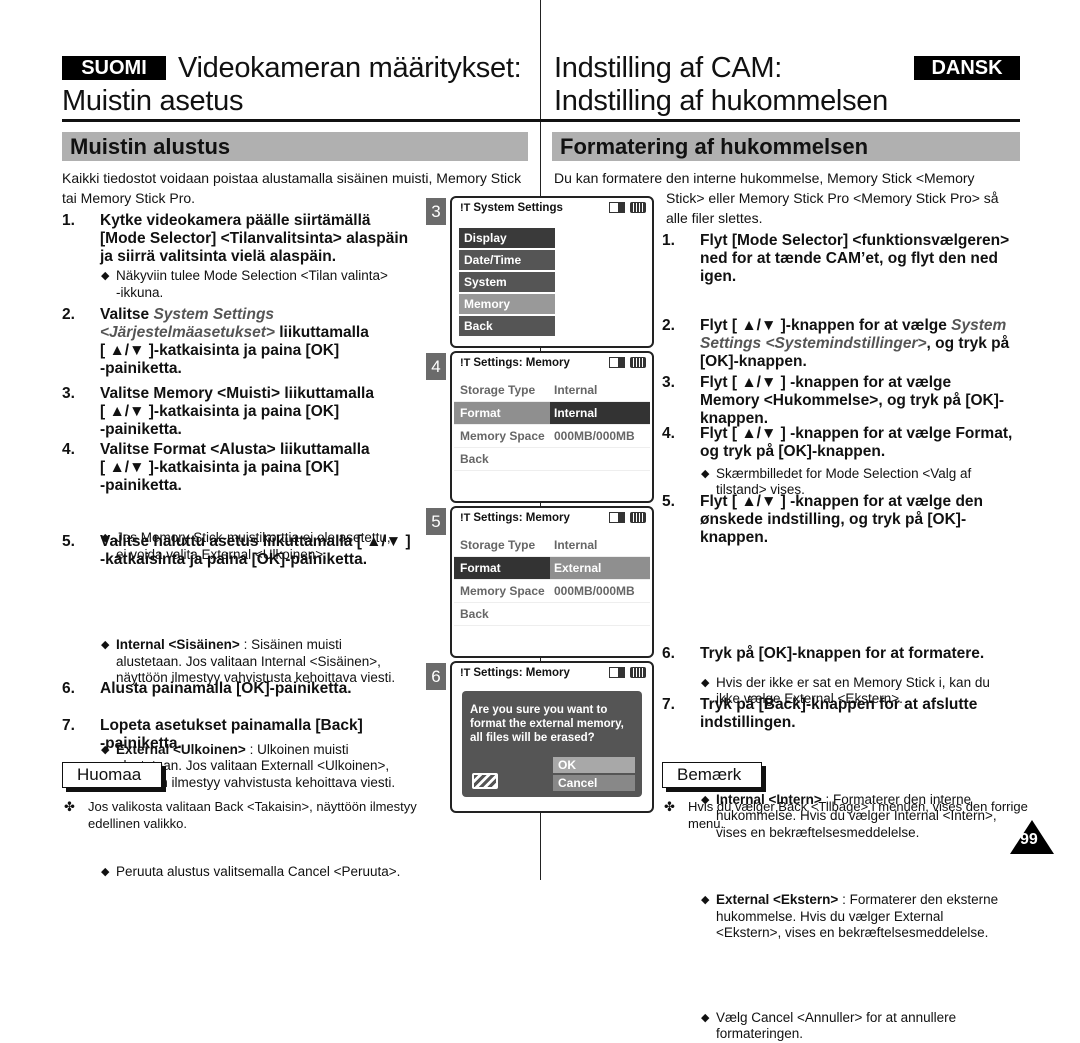 Image resolution: width=1080 pixels, height=1043 pixels. What do you see at coordinates (68, 541) in the screenshot?
I see `step-number: 5.` at bounding box center [68, 541].